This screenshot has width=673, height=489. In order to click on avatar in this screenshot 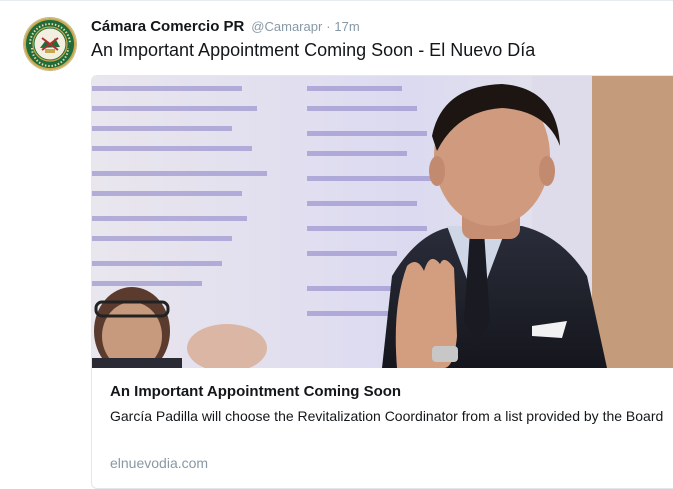, I will do `click(50, 44)`.